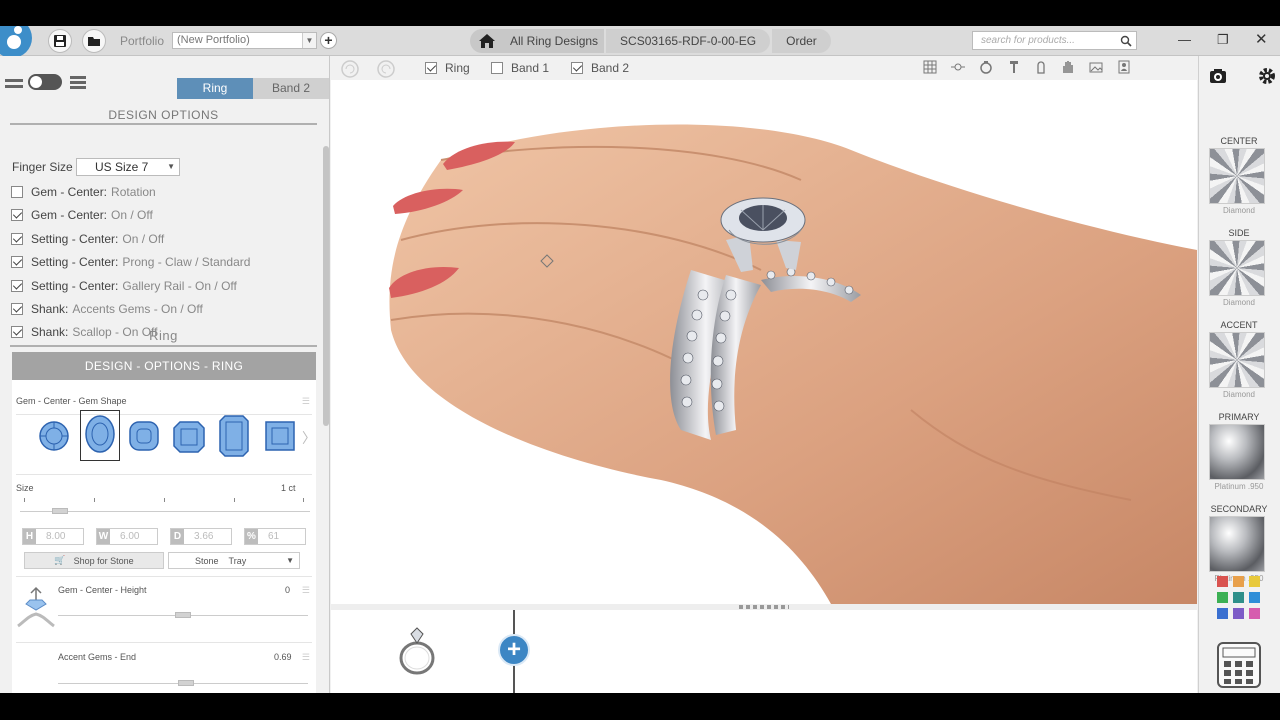 The height and width of the screenshot is (720, 1280). Describe the element at coordinates (60, 560) in the screenshot. I see `cart-icon: 🛒` at that location.